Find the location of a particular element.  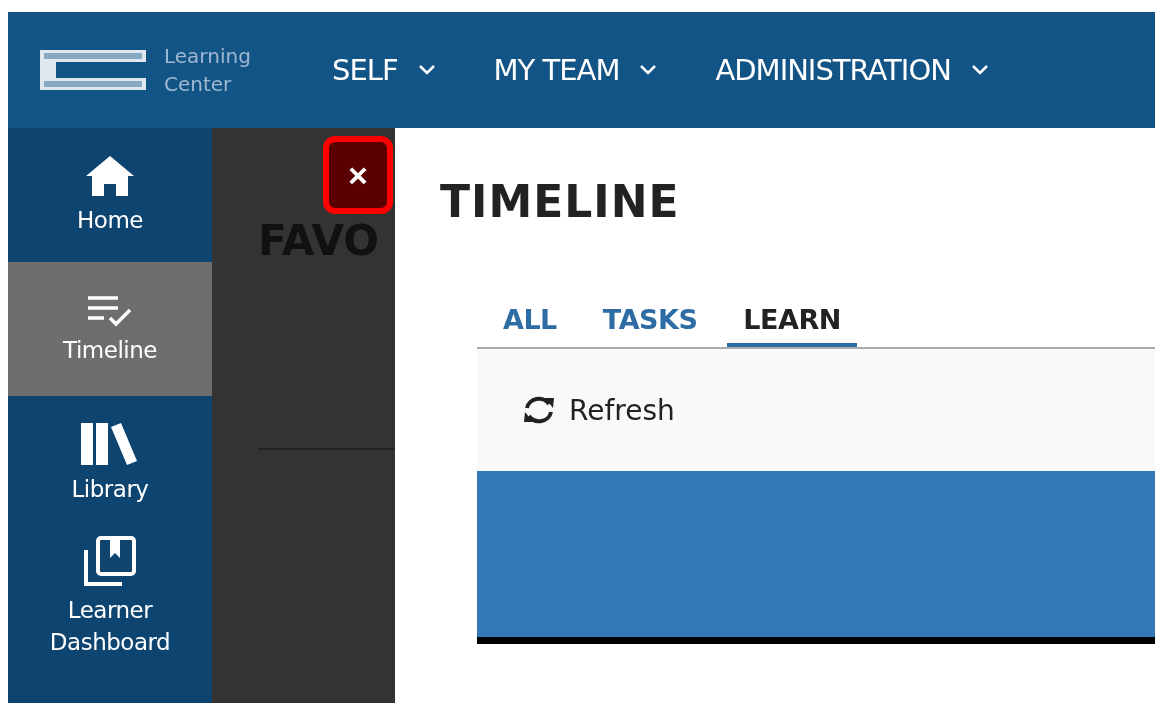

refresh-icon is located at coordinates (539, 410).